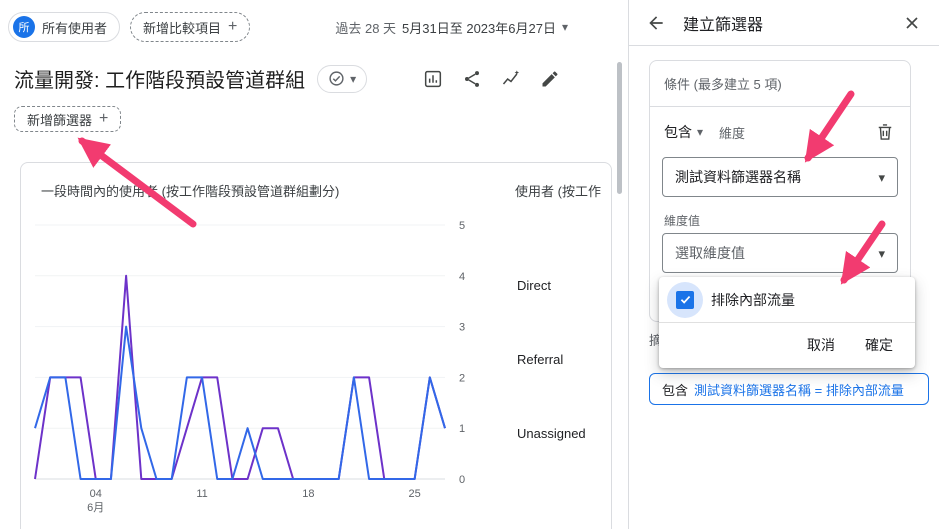 The width and height of the screenshot is (939, 529). What do you see at coordinates (190, 191) in the screenshot?
I see `line-chart-title: 一段時間內的使用者 (按工作階段預設管道群組劃分)` at bounding box center [190, 191].